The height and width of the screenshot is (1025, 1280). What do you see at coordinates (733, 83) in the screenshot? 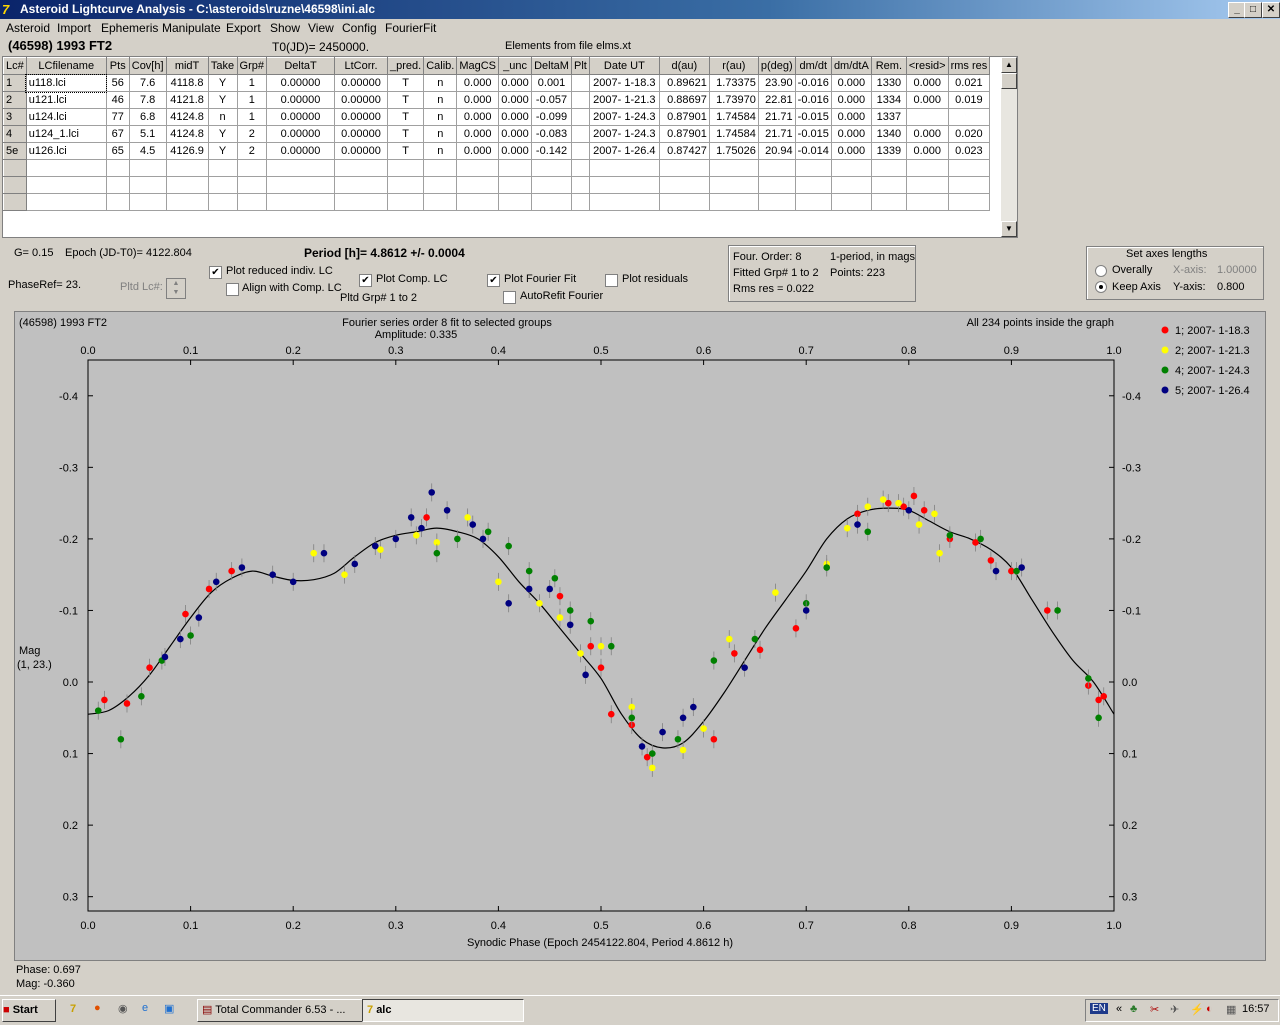
I see `table-cell: 1.73375` at bounding box center [733, 83].